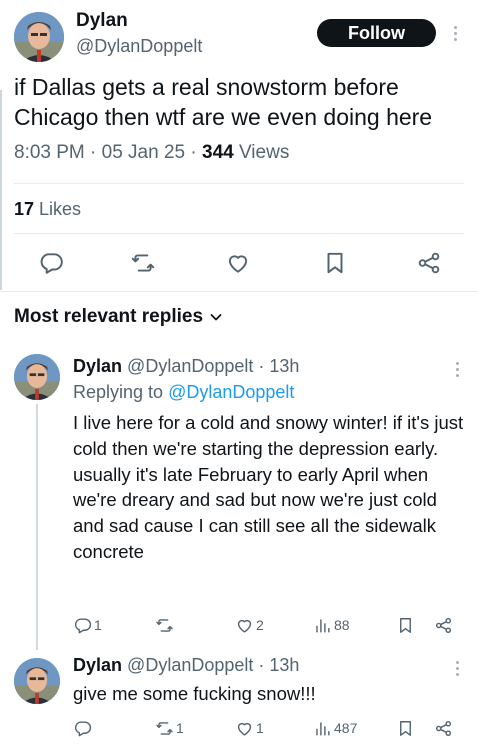  Describe the element at coordinates (37, 527) in the screenshot. I see `thread-line` at that location.